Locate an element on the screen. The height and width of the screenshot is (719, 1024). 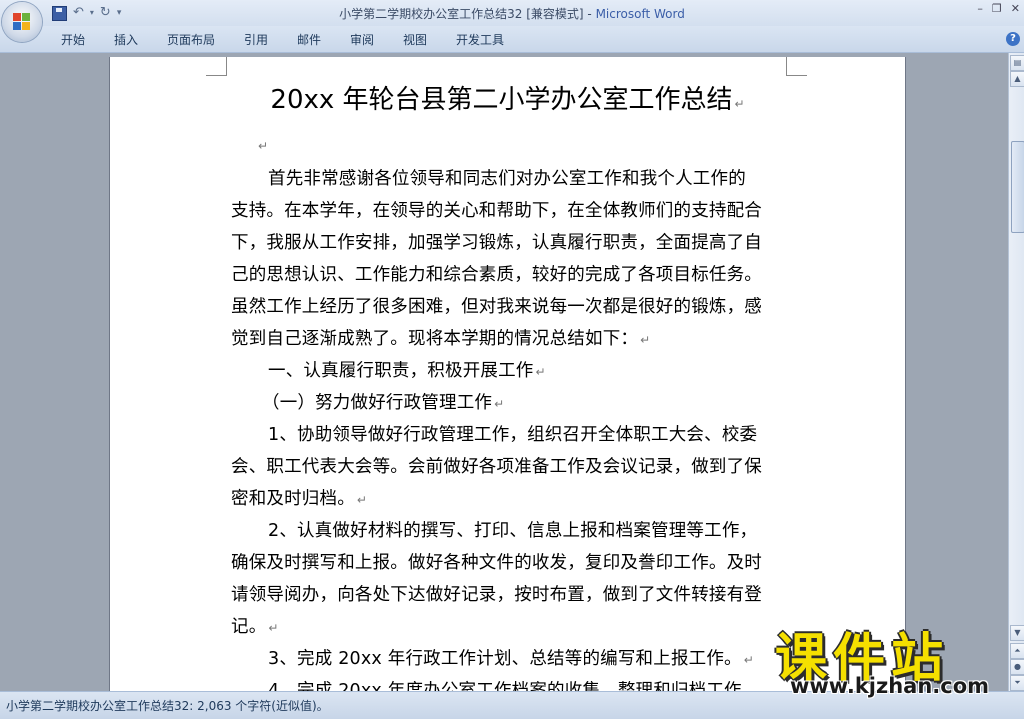
body-line-text: 记。 is located at coordinates (249, 627).